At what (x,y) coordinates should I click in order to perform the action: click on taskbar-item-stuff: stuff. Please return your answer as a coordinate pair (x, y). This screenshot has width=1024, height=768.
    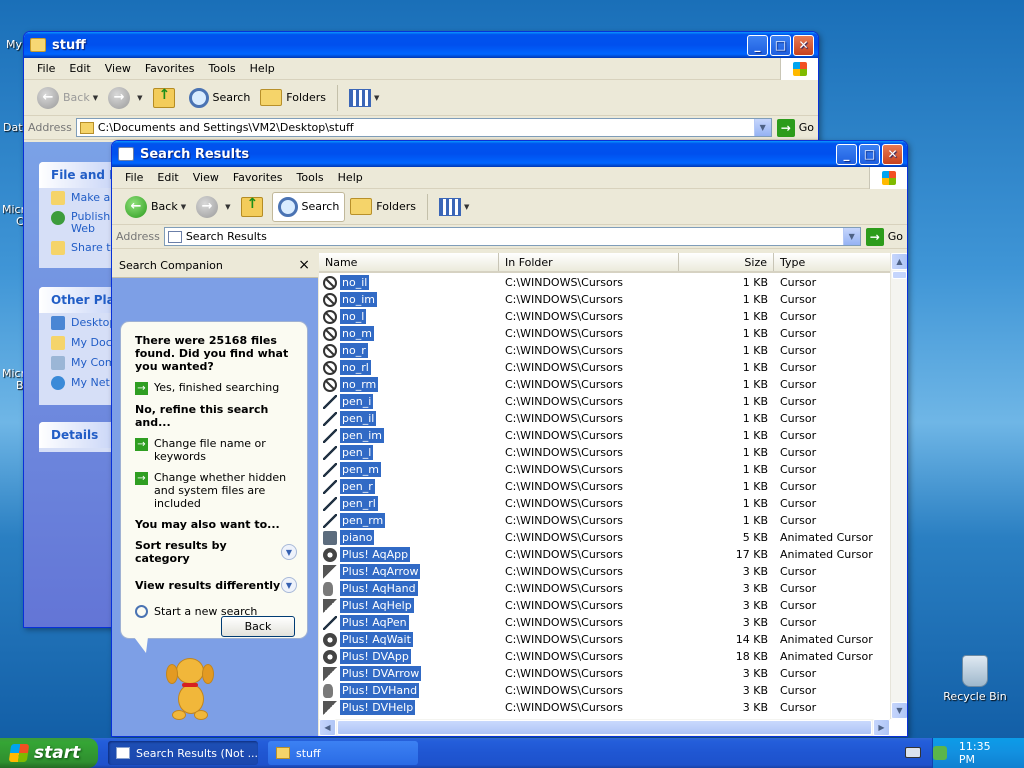
    Looking at the image, I should click on (343, 753).